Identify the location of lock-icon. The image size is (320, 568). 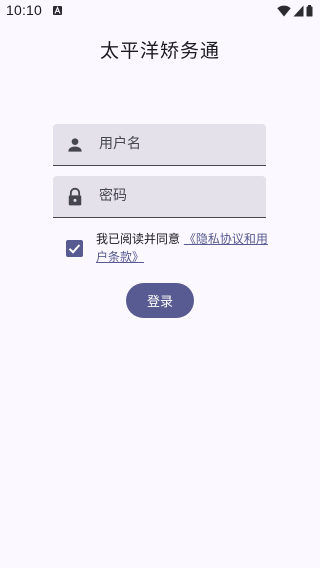
(75, 197).